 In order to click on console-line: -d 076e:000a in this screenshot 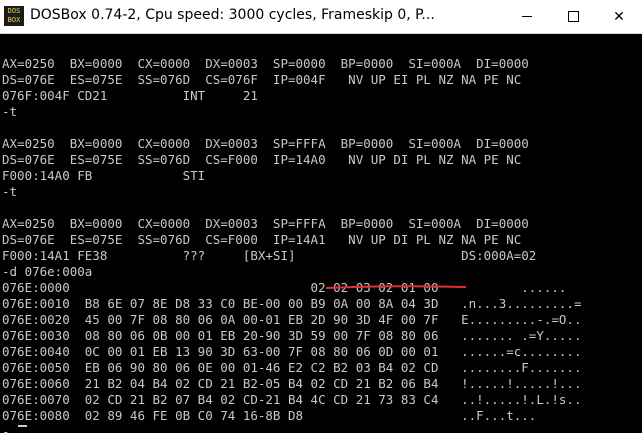, I will do `click(47, 271)`.